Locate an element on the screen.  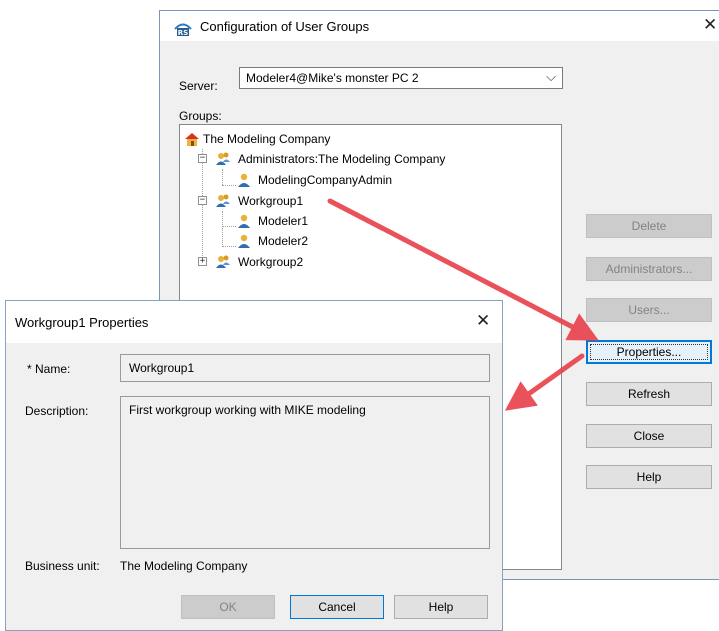
cancel-button: Cancel is located at coordinates (337, 607).